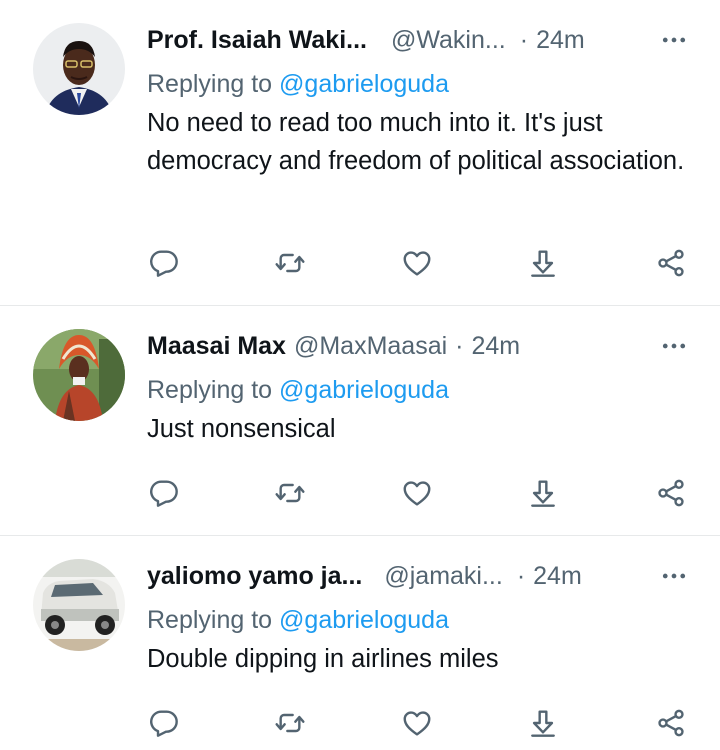 The height and width of the screenshot is (750, 720). I want to click on author-name: Maasai Max, so click(216, 346).